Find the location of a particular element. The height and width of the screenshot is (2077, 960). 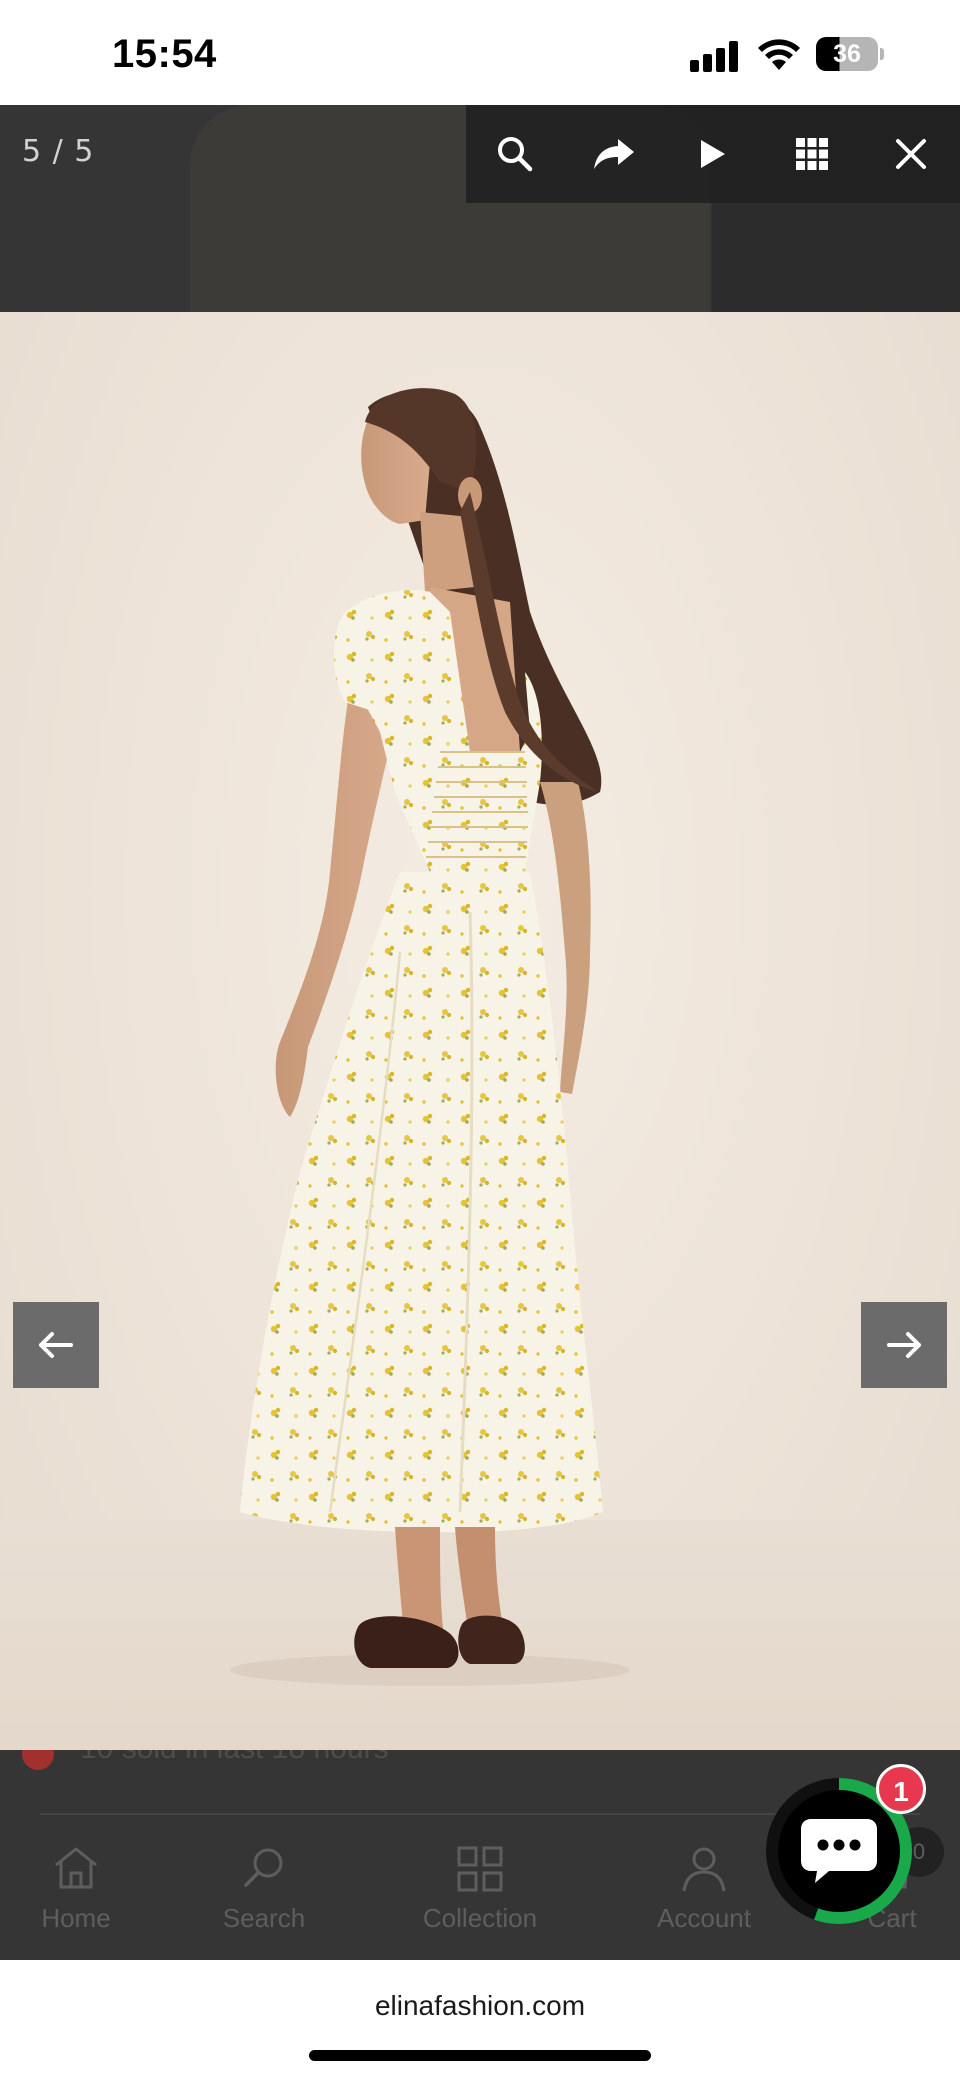

nav-home: Home is located at coordinates (78, 1887).